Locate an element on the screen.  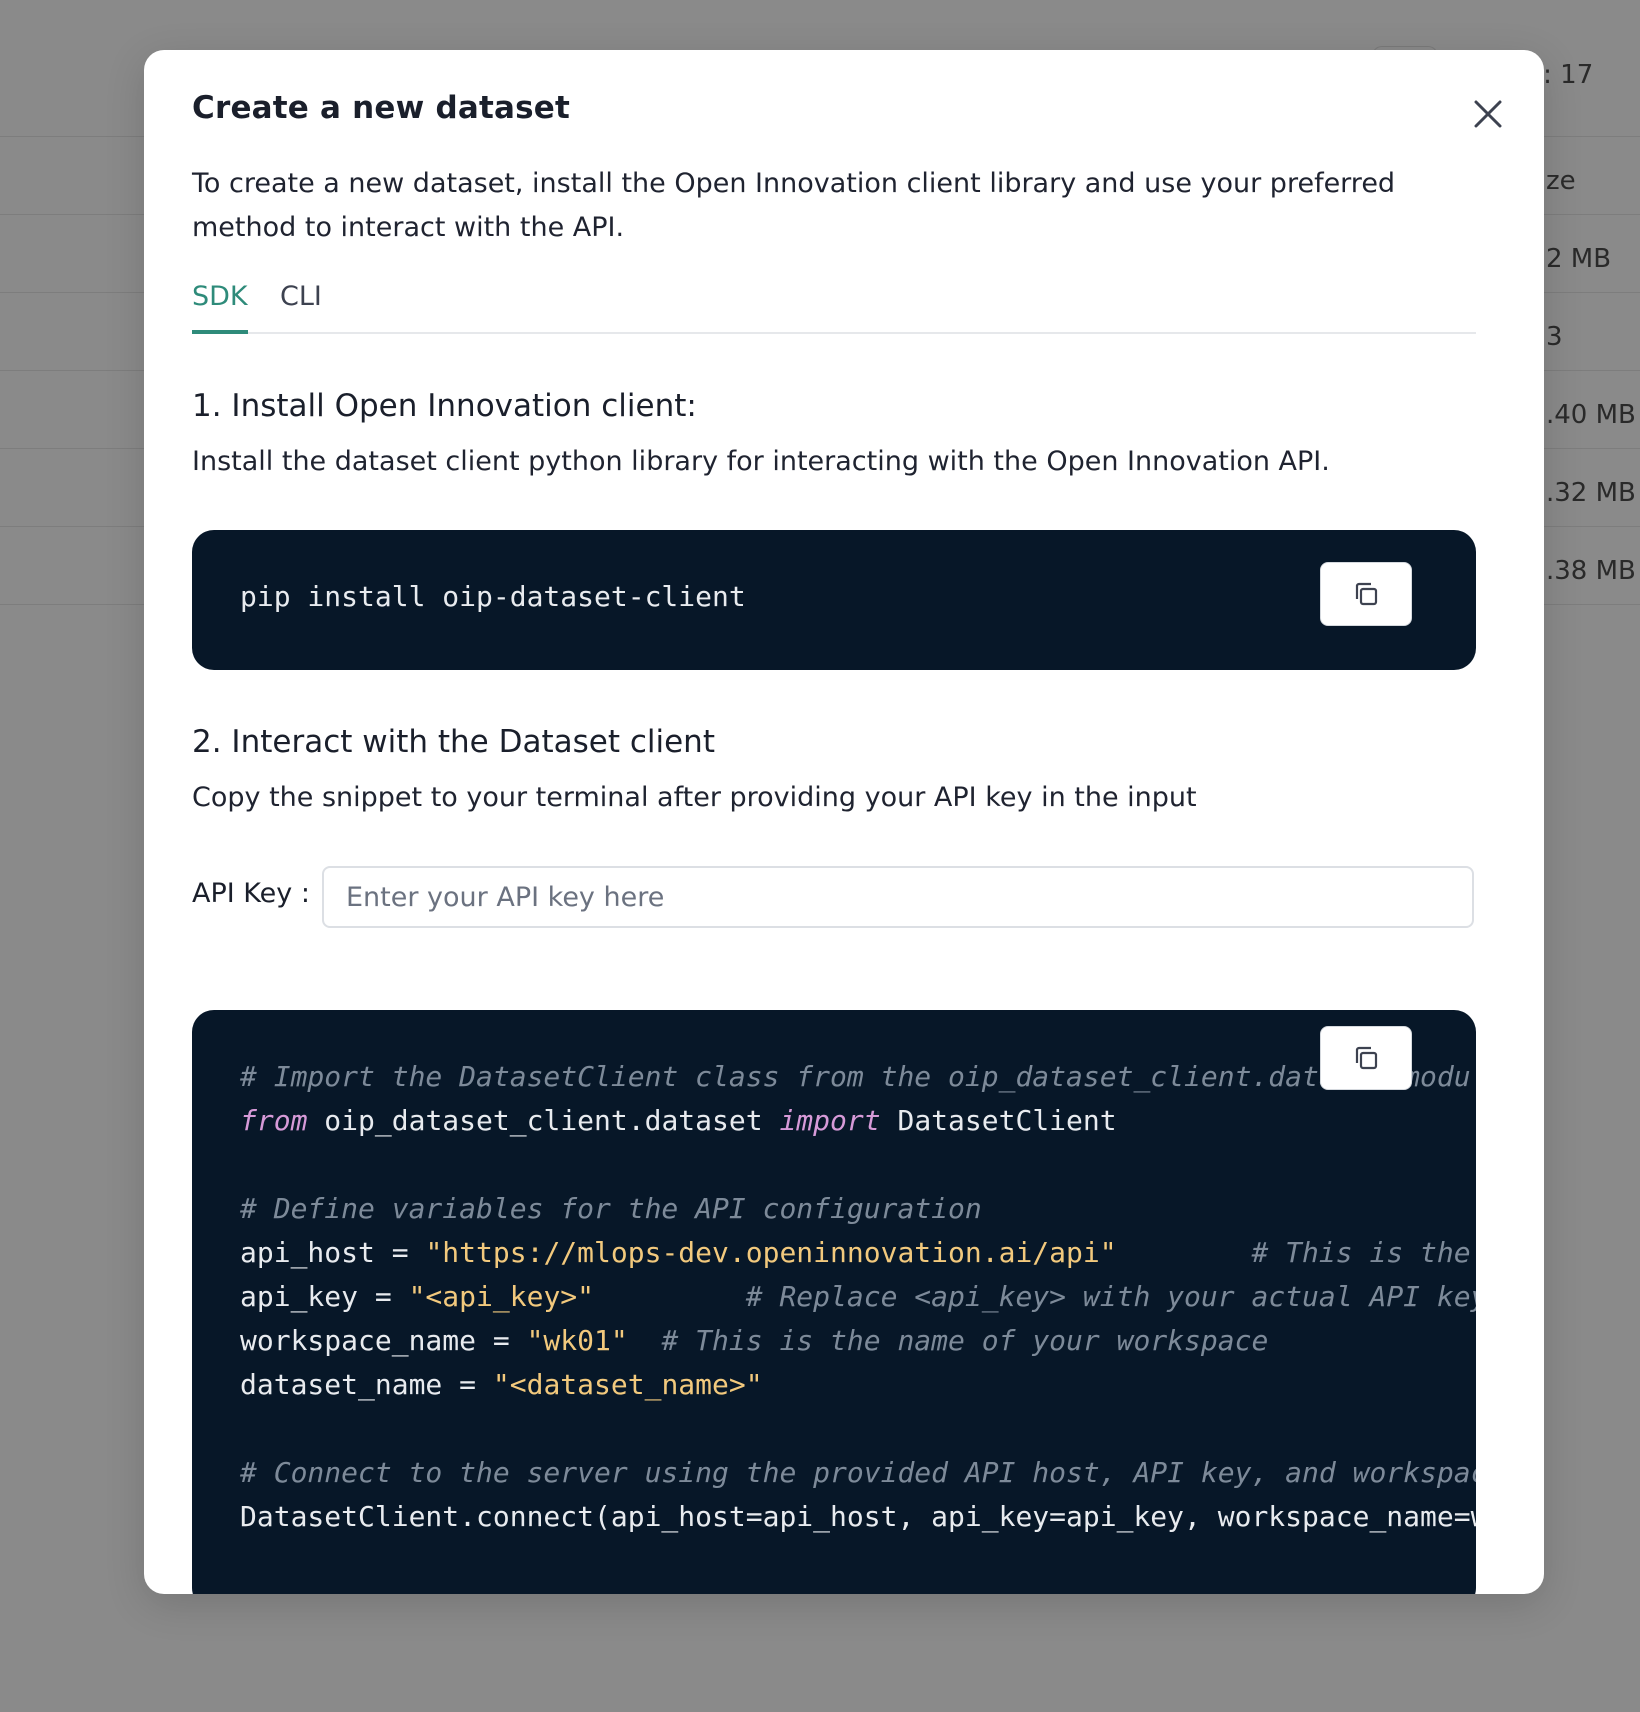
code-text: api_host = is located at coordinates (333, 1252).